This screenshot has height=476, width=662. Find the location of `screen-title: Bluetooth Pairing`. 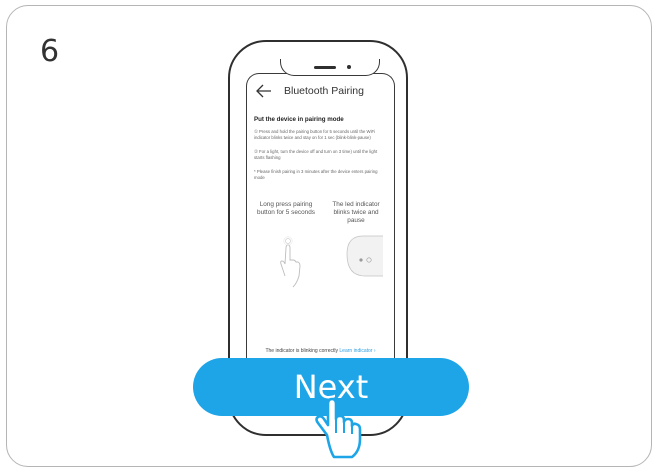

screen-title: Bluetooth Pairing is located at coordinates (324, 91).